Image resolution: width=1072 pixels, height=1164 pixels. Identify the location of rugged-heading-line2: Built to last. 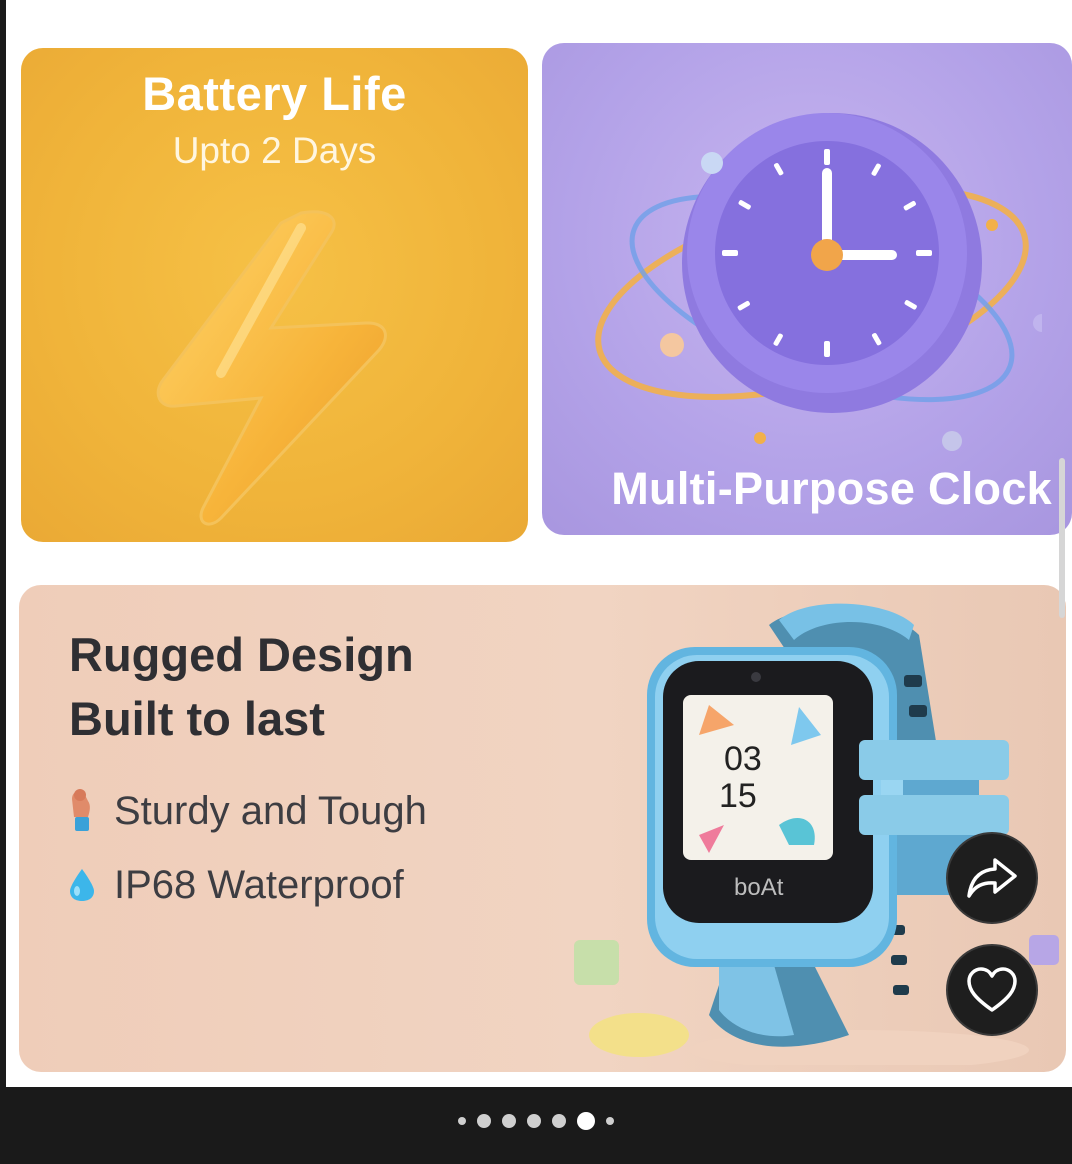
(197, 718).